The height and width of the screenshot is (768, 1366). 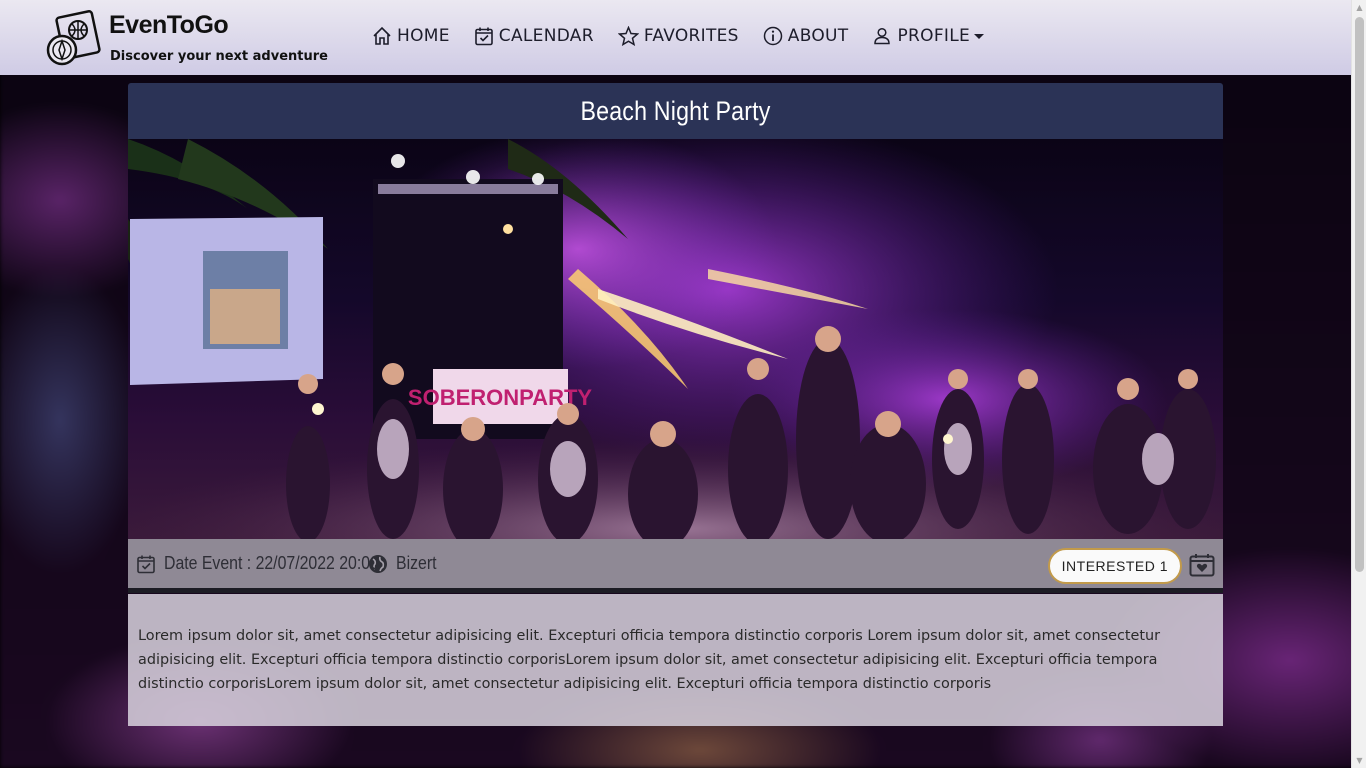 I want to click on main-nav: HOME CALENDAR FAVORITES ABOUT PROFILE, so click(x=690, y=36).